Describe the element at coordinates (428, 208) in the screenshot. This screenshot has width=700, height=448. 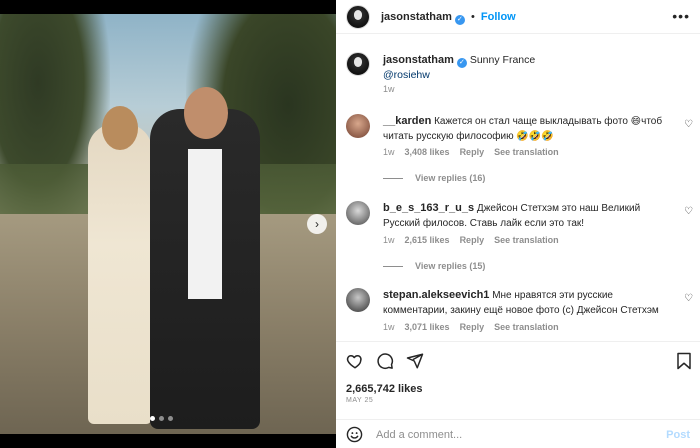
I see `comment-username: b_e_s_163_r_u_s` at that location.